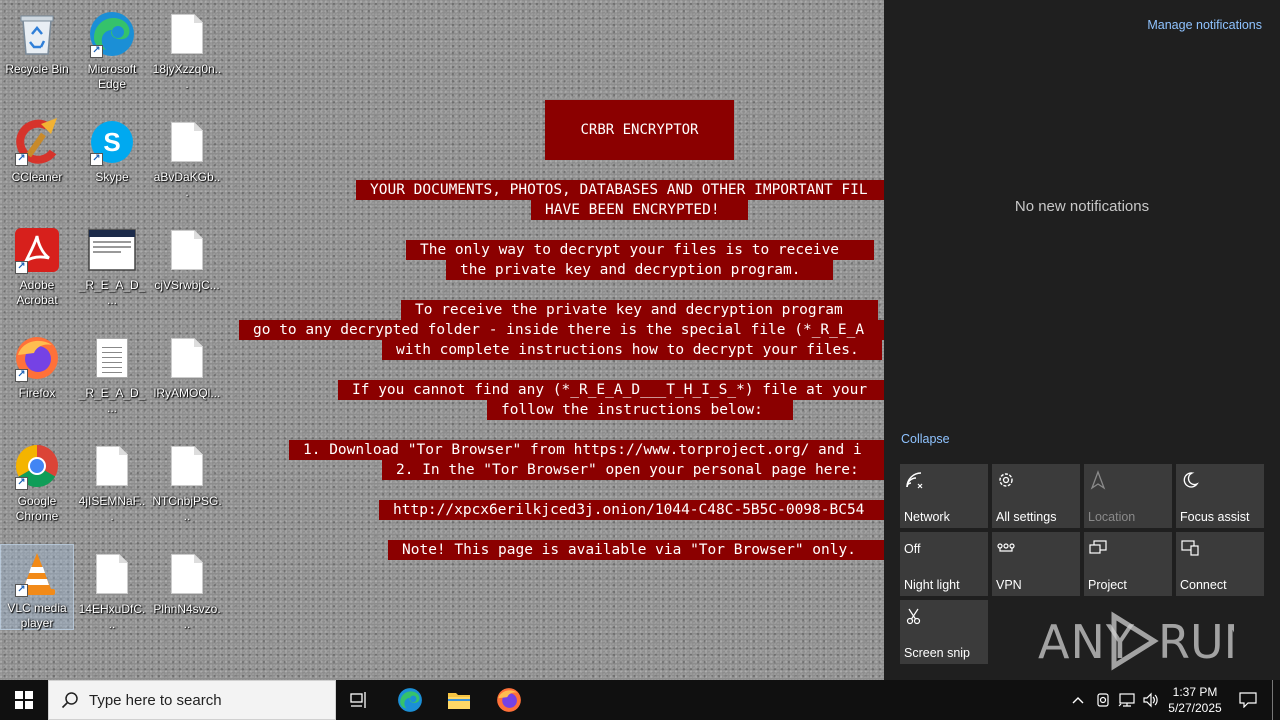 This screenshot has height=720, width=1280. What do you see at coordinates (932, 585) in the screenshot?
I see `tile-label: Night light` at bounding box center [932, 585].